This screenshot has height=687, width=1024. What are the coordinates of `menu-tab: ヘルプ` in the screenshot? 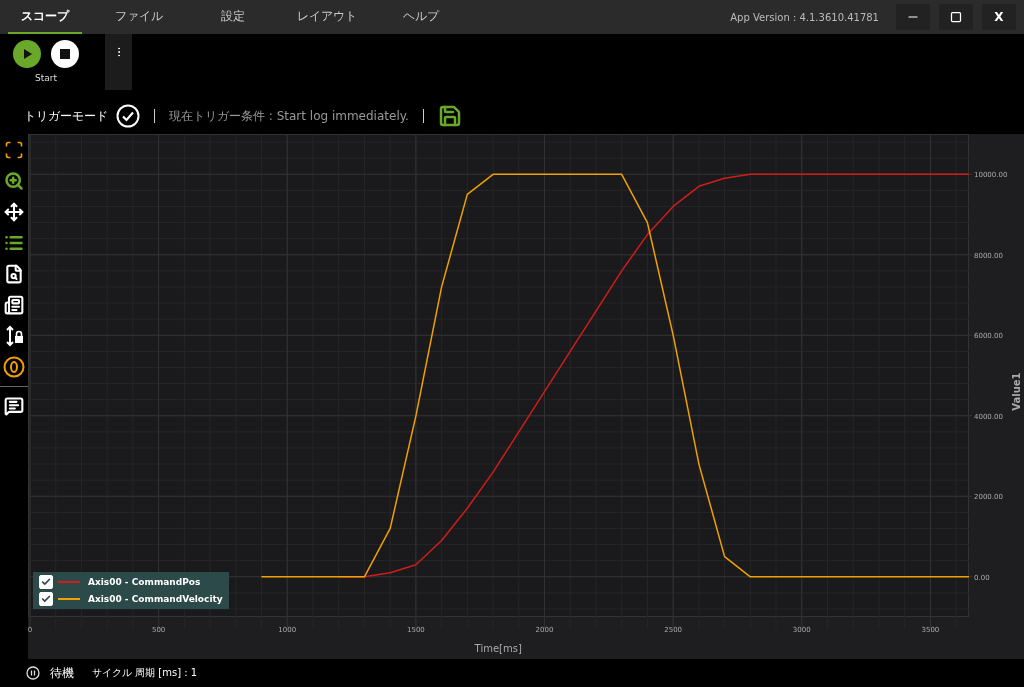 It's located at (421, 17).